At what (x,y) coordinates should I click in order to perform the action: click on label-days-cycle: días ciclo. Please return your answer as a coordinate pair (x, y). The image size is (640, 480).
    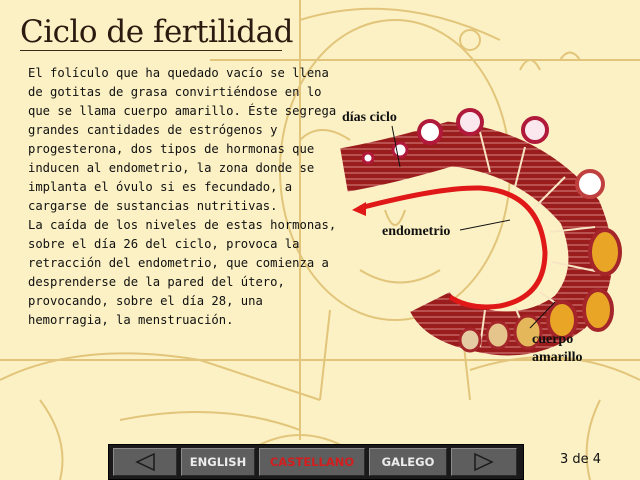
    Looking at the image, I should click on (369, 117).